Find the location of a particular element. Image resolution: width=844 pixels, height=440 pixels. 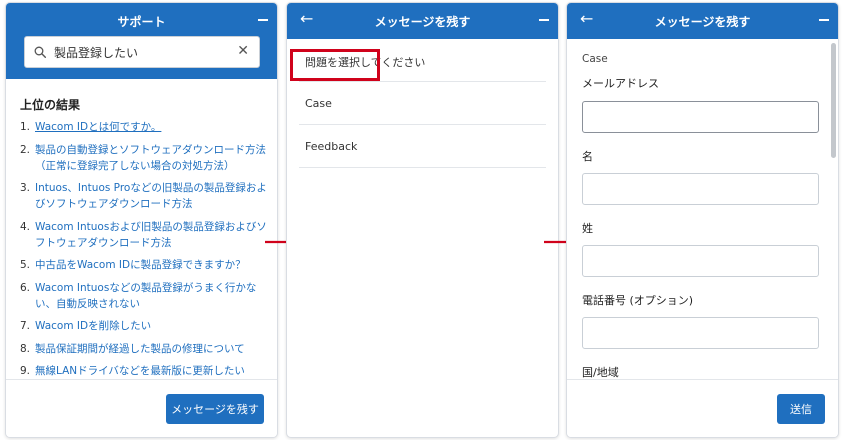

result-item: 8. 製品保証期間が経過した製品の修理について is located at coordinates (145, 349).